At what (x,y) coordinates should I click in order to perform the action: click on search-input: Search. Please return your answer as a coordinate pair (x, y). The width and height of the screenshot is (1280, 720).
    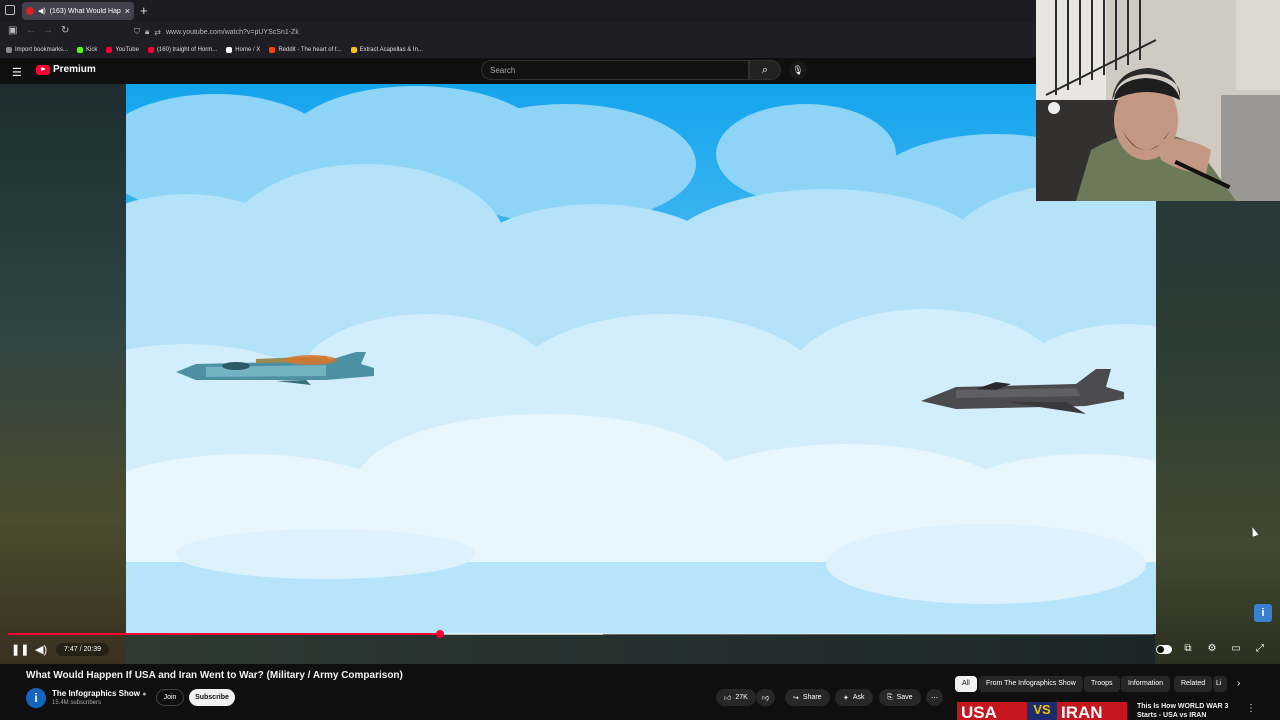
    Looking at the image, I should click on (615, 70).